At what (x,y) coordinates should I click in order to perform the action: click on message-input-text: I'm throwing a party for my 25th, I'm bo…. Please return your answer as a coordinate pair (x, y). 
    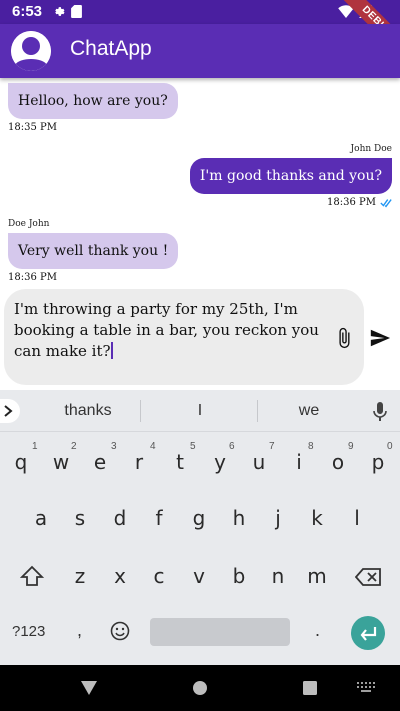
    Looking at the image, I should click on (166, 330).